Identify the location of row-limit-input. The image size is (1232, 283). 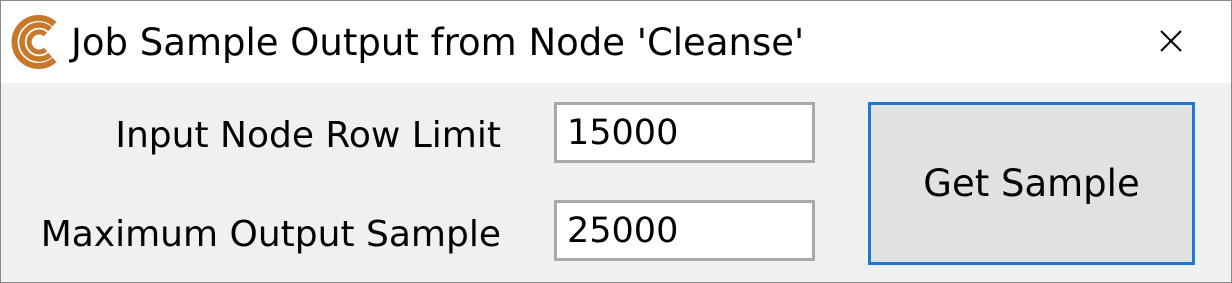
(684, 132).